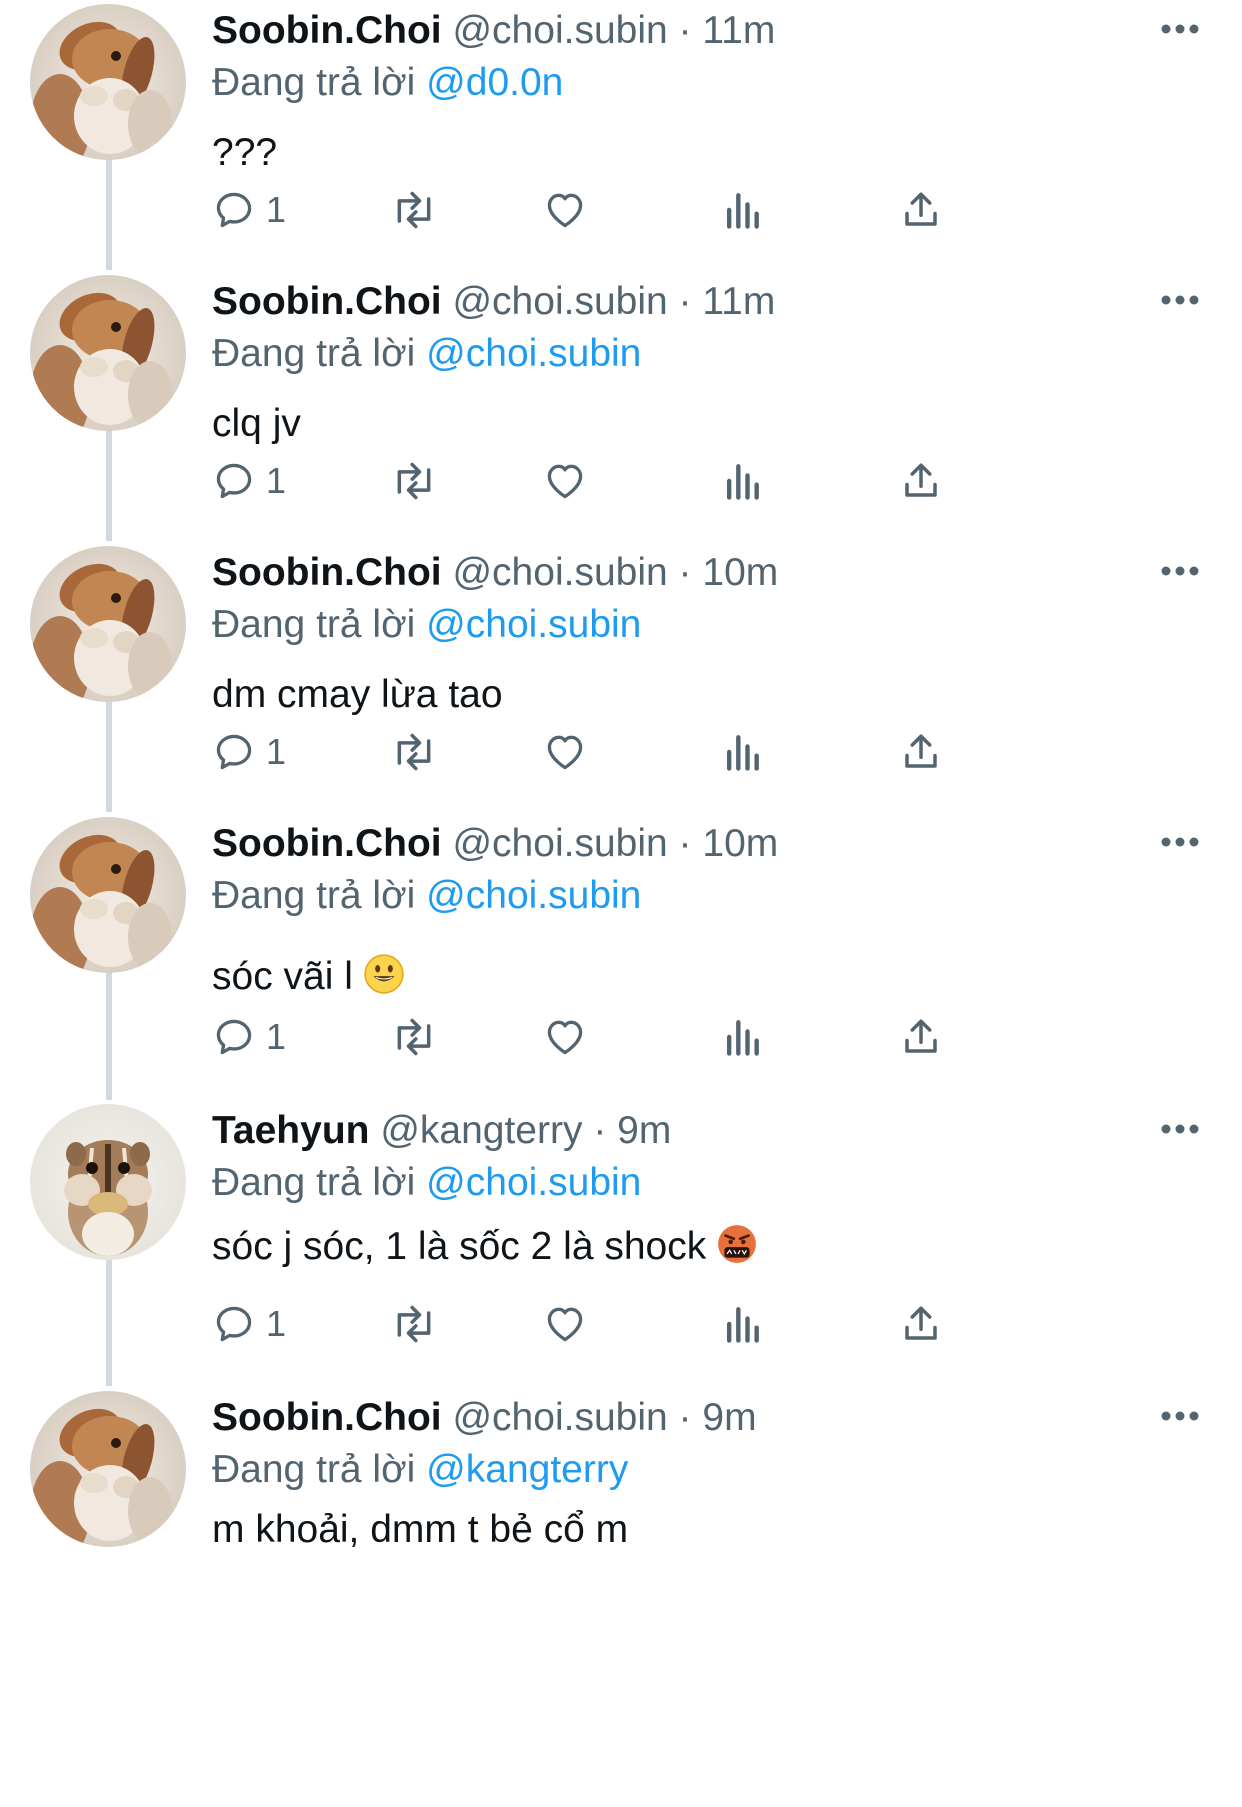 The image size is (1242, 1807). What do you see at coordinates (290, 1130) in the screenshot?
I see `display-name: Taehyun` at bounding box center [290, 1130].